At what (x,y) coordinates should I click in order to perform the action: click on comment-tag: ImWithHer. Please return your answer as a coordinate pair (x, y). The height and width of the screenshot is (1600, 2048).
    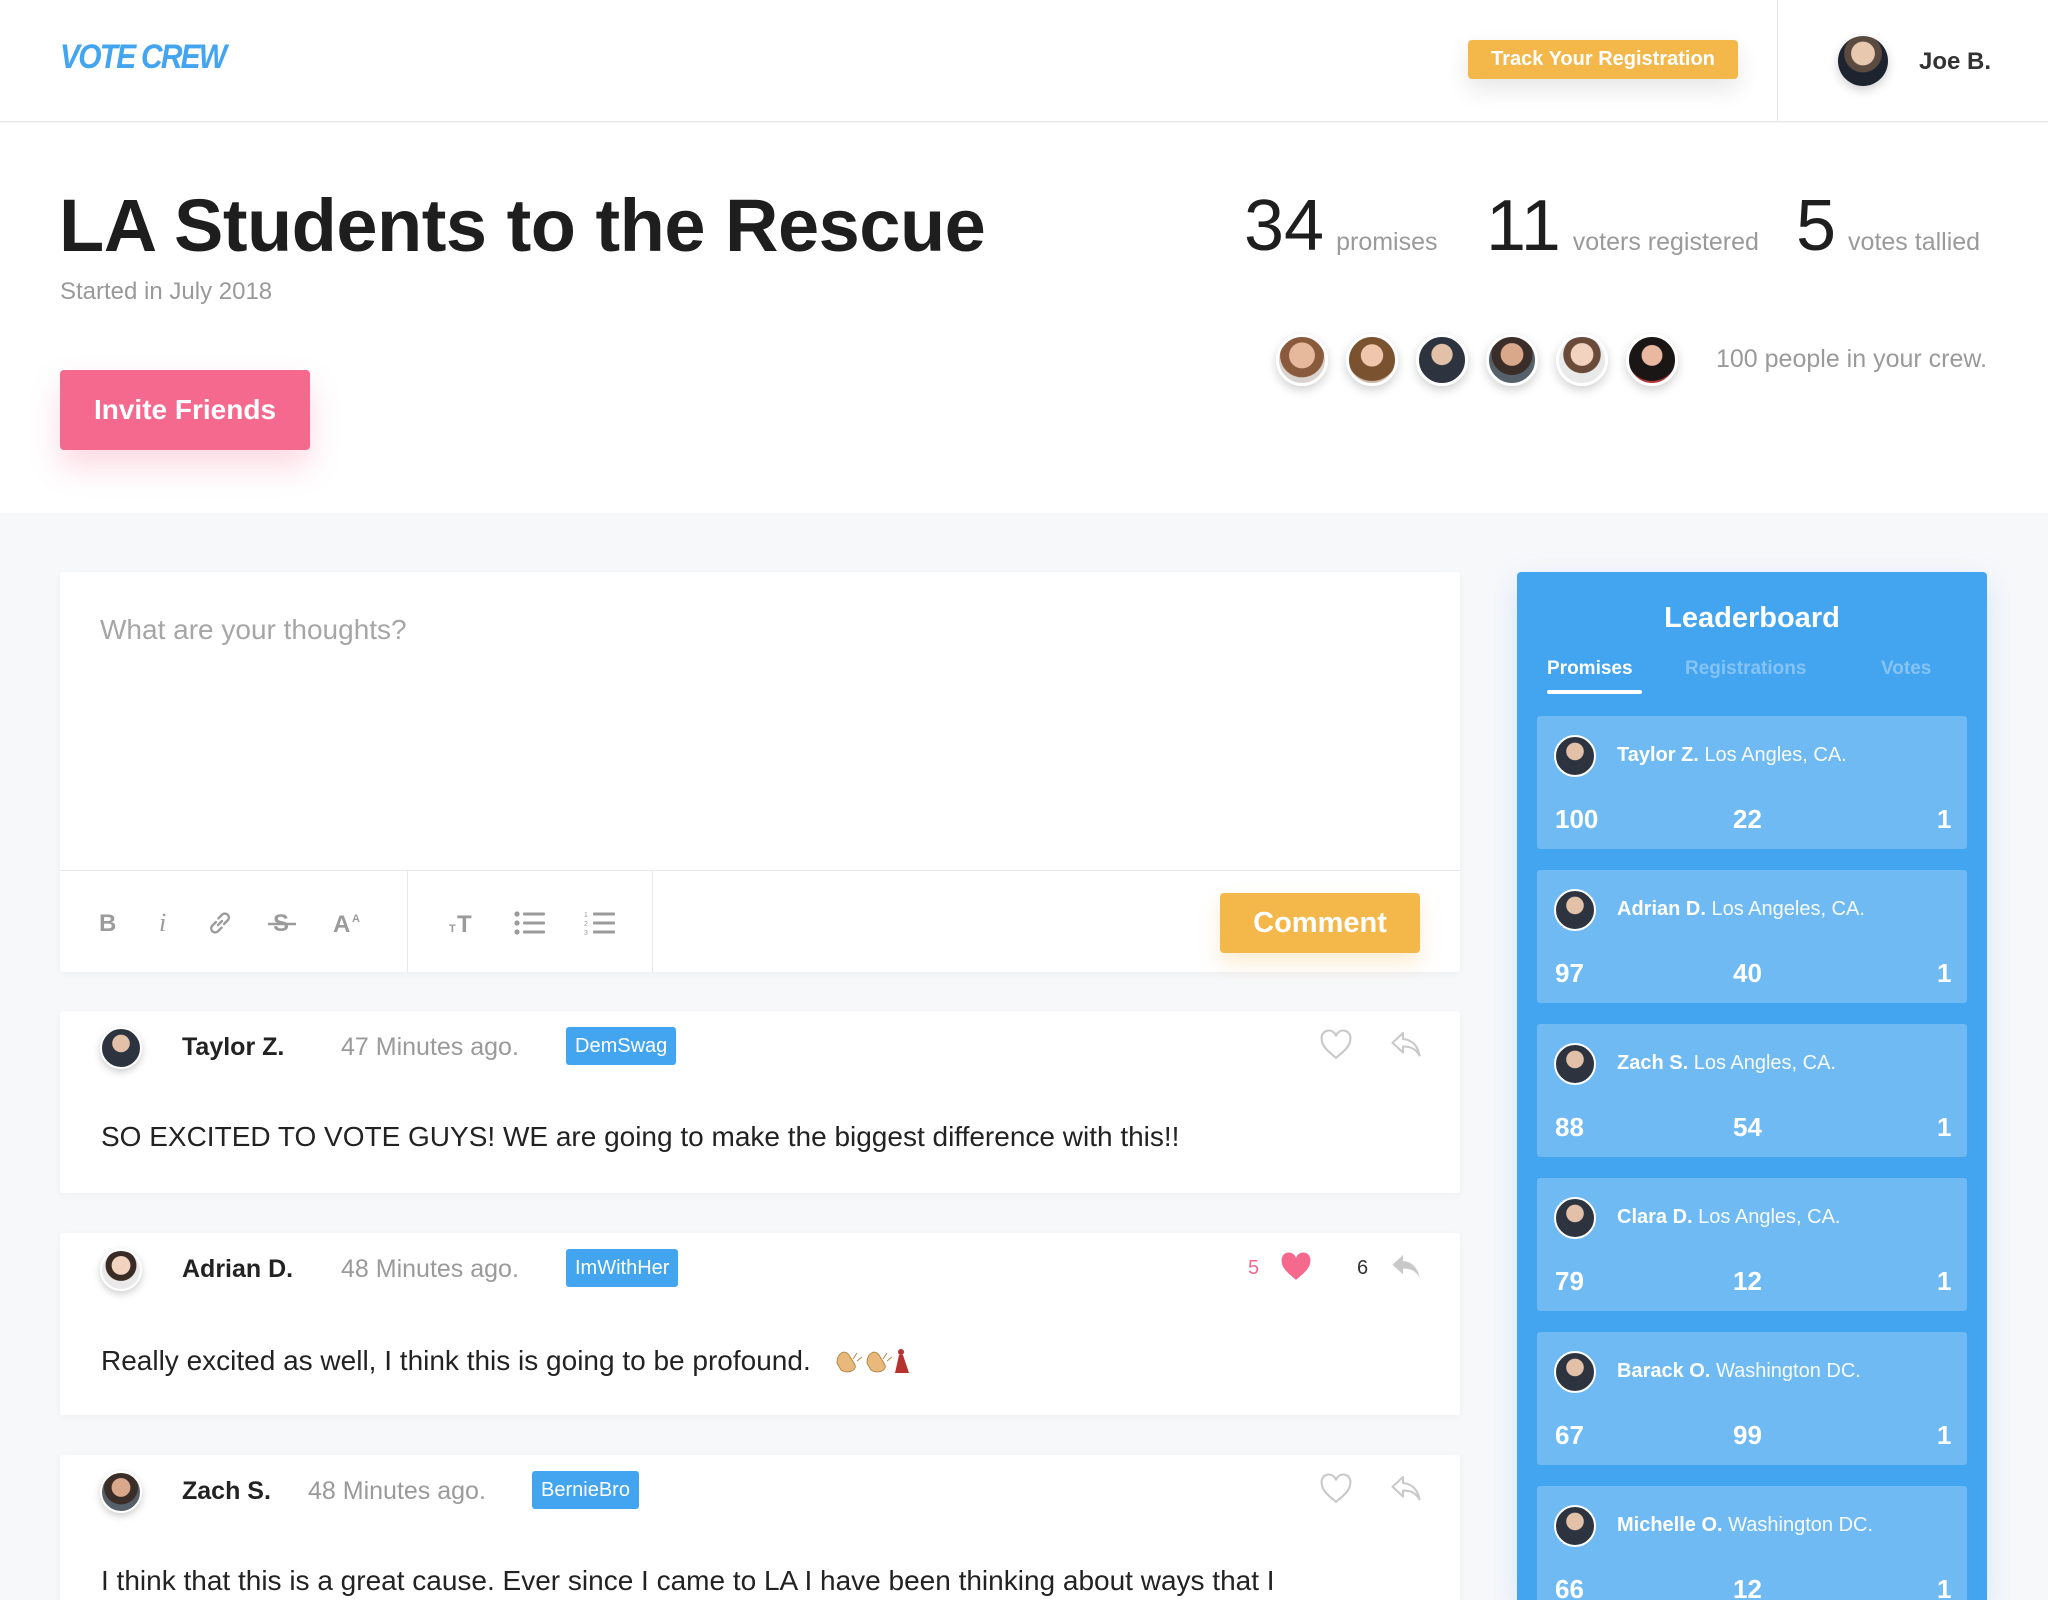
    Looking at the image, I should click on (622, 1268).